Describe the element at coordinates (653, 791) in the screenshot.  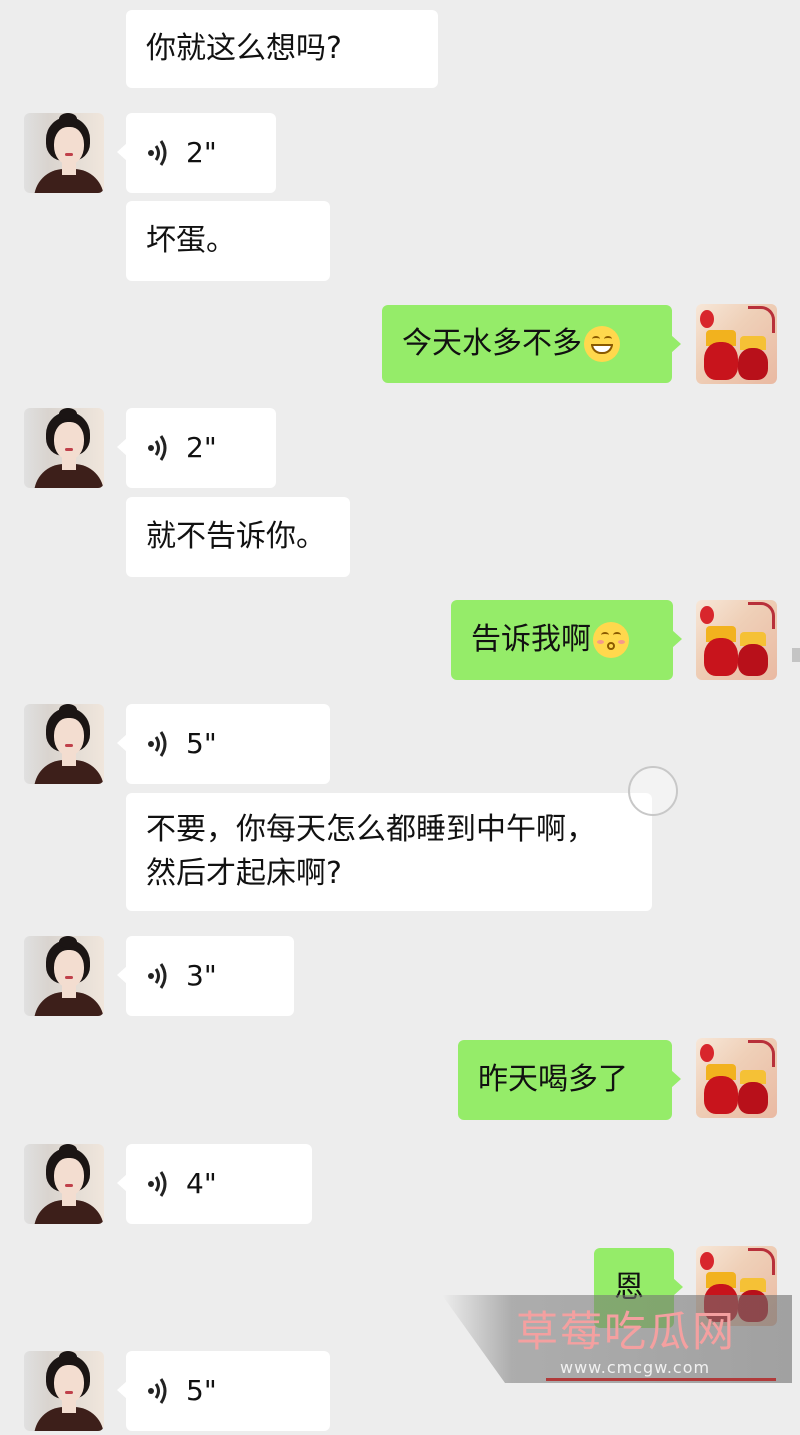
I see `floating-assistive-button` at that location.